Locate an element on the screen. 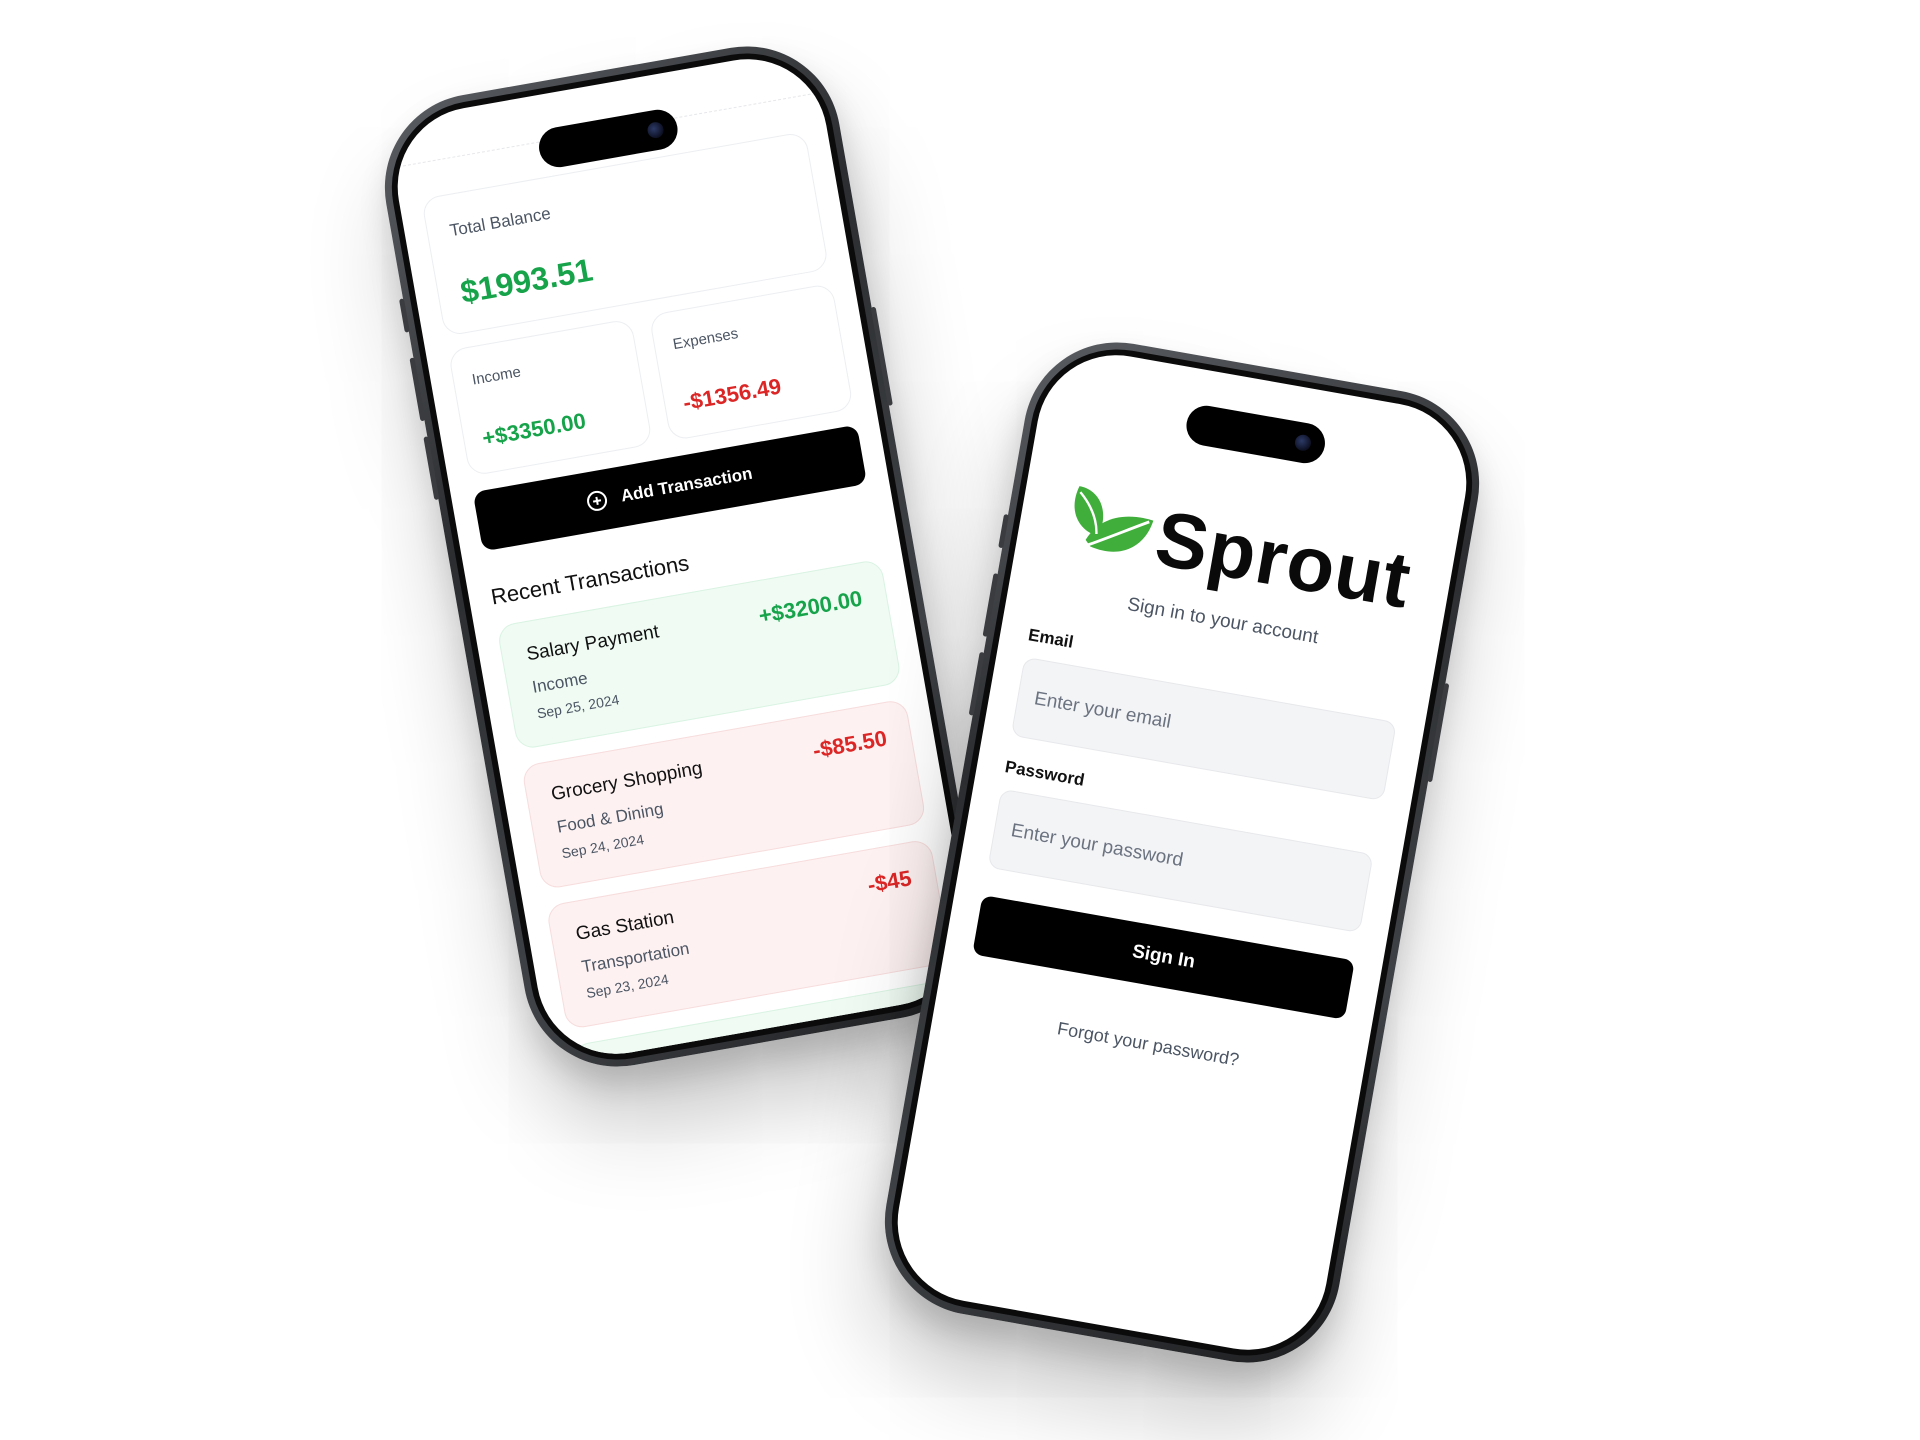  income-card: Income +$3350.00 is located at coordinates (550, 397).